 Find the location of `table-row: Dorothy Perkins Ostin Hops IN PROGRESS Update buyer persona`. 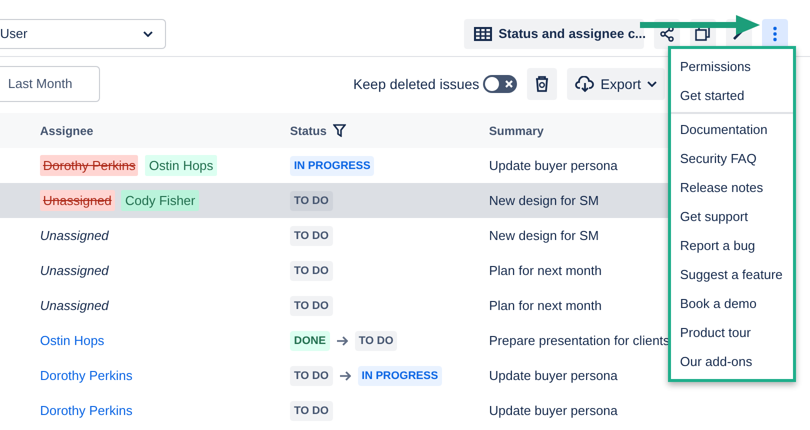

table-row: Dorothy Perkins Ostin Hops IN PROGRESS Update buyer persona is located at coordinates (334, 165).